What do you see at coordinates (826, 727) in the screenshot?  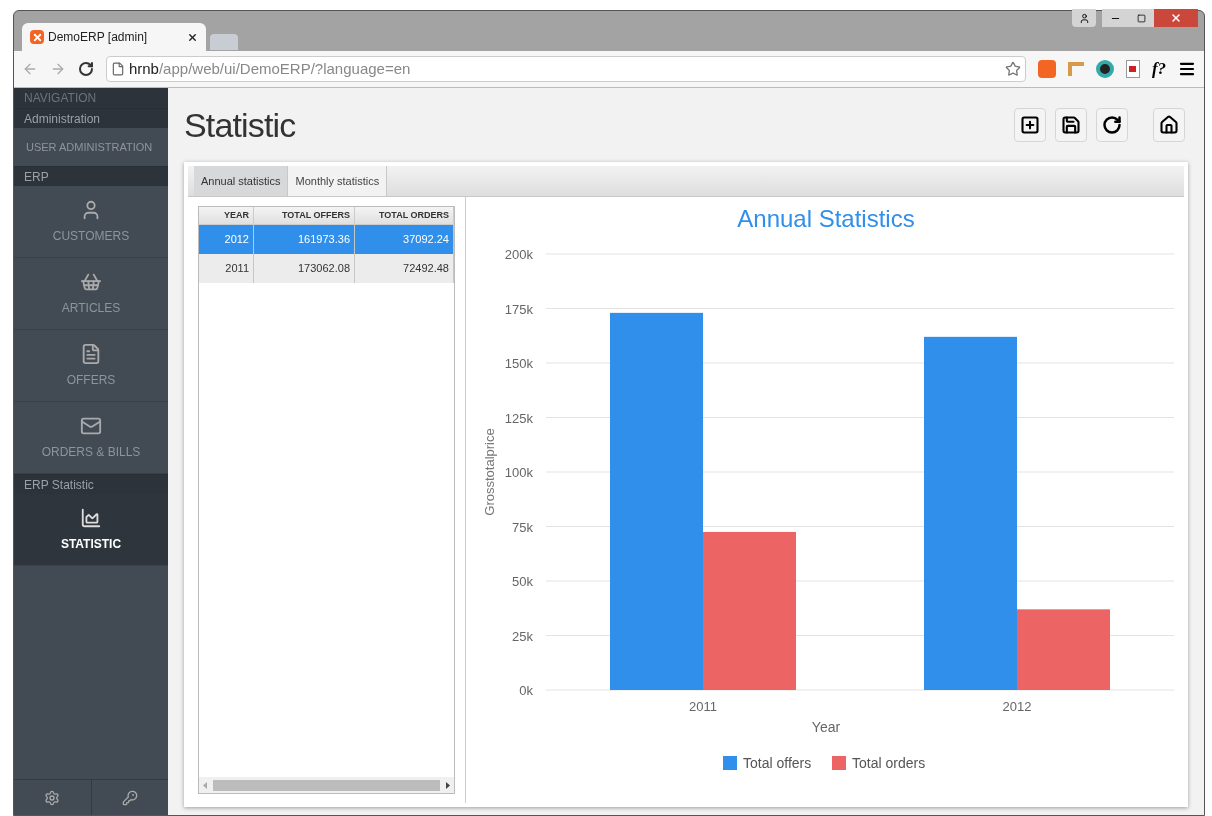 I see `x-axis-label: Year` at bounding box center [826, 727].